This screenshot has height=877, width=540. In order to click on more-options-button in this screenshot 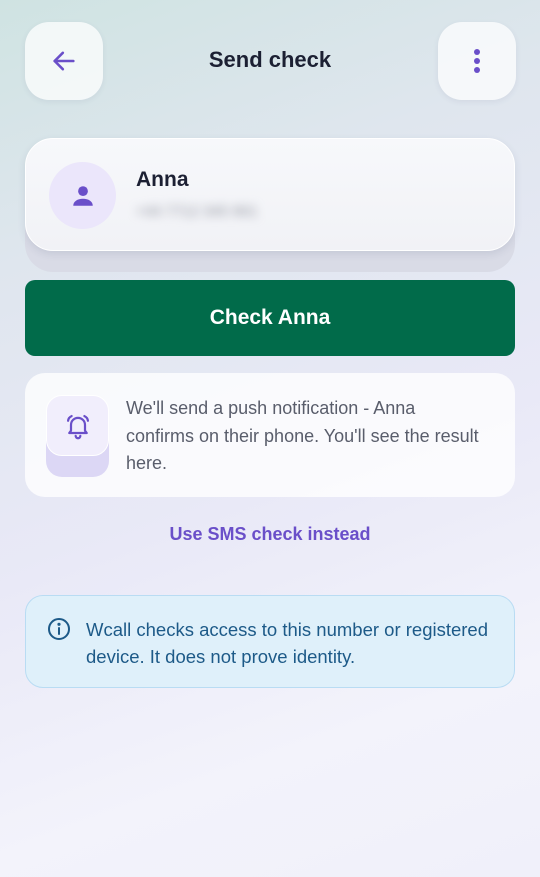, I will do `click(477, 61)`.